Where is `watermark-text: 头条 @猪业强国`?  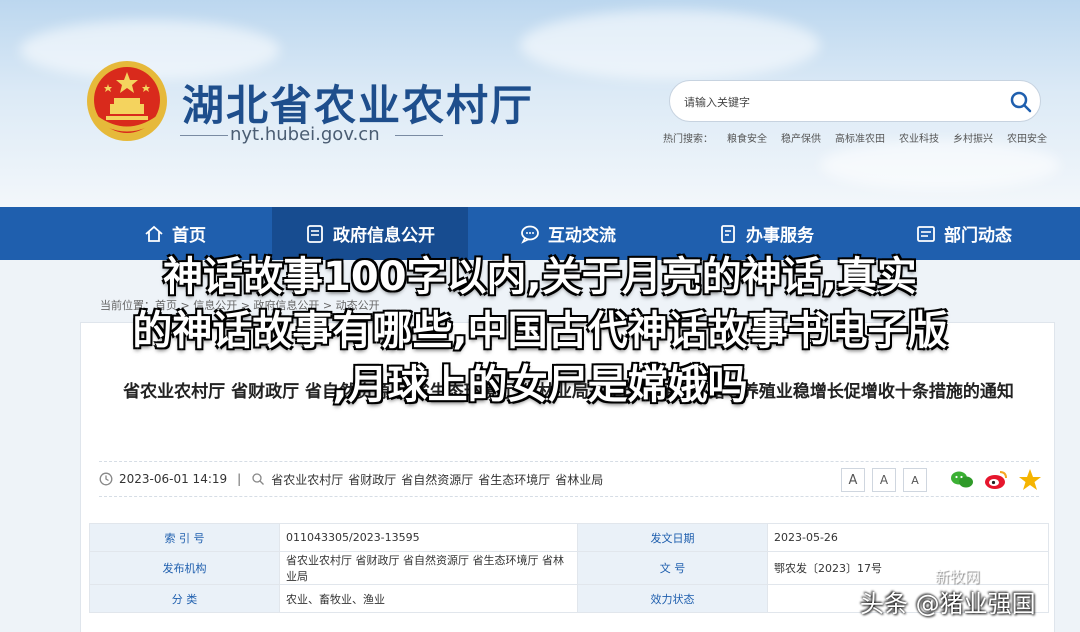 watermark-text: 头条 @猪业强国 is located at coordinates (948, 604).